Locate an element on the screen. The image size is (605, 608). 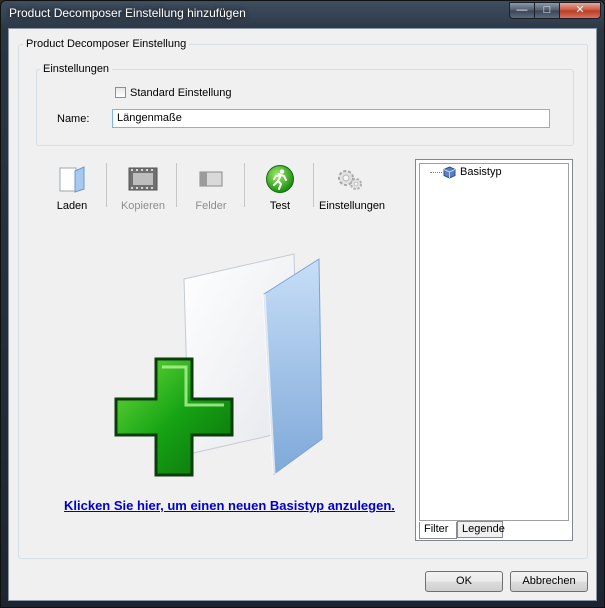
folder-icon is located at coordinates (72, 179).